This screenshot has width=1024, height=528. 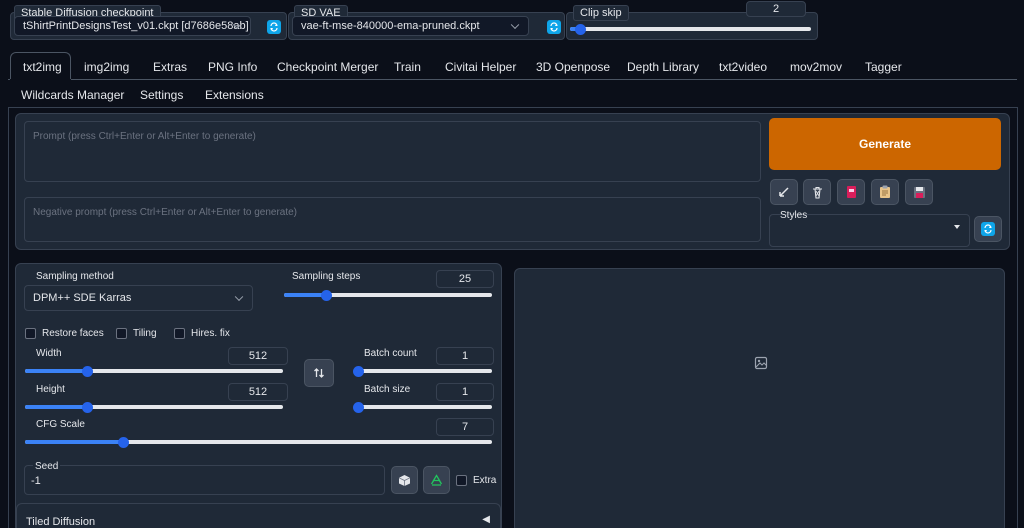 I want to click on trash-icon, so click(x=817, y=192).